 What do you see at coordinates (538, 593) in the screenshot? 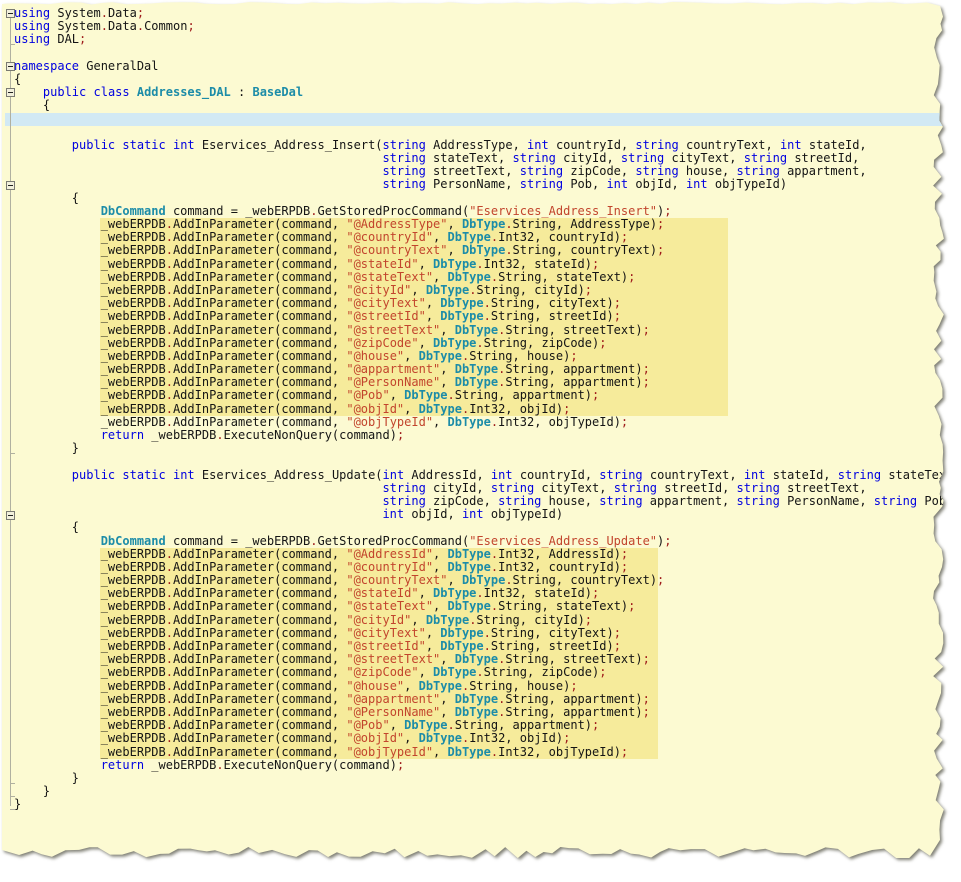
I see `code-token: Int32, stateId)` at bounding box center [538, 593].